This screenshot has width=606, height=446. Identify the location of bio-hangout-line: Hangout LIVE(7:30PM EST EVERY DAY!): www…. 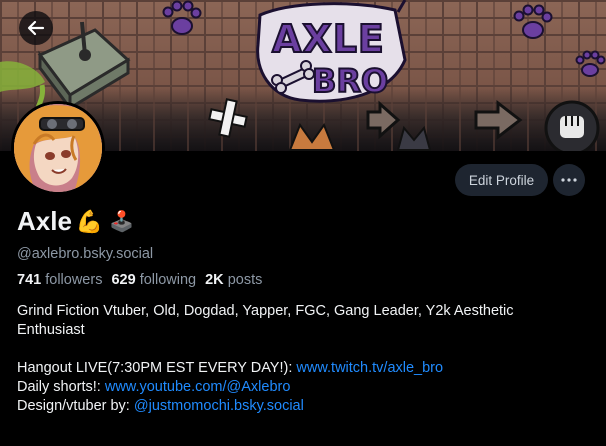
(304, 368).